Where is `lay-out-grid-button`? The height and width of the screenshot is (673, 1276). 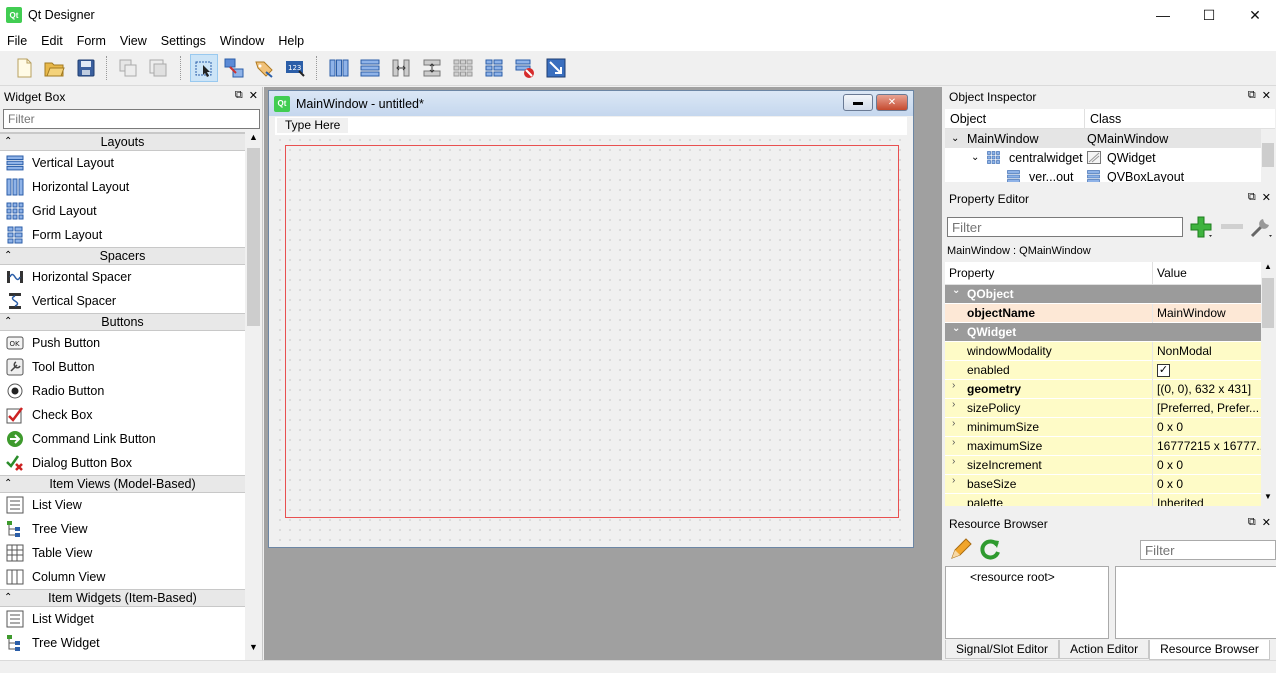 lay-out-grid-button is located at coordinates (463, 68).